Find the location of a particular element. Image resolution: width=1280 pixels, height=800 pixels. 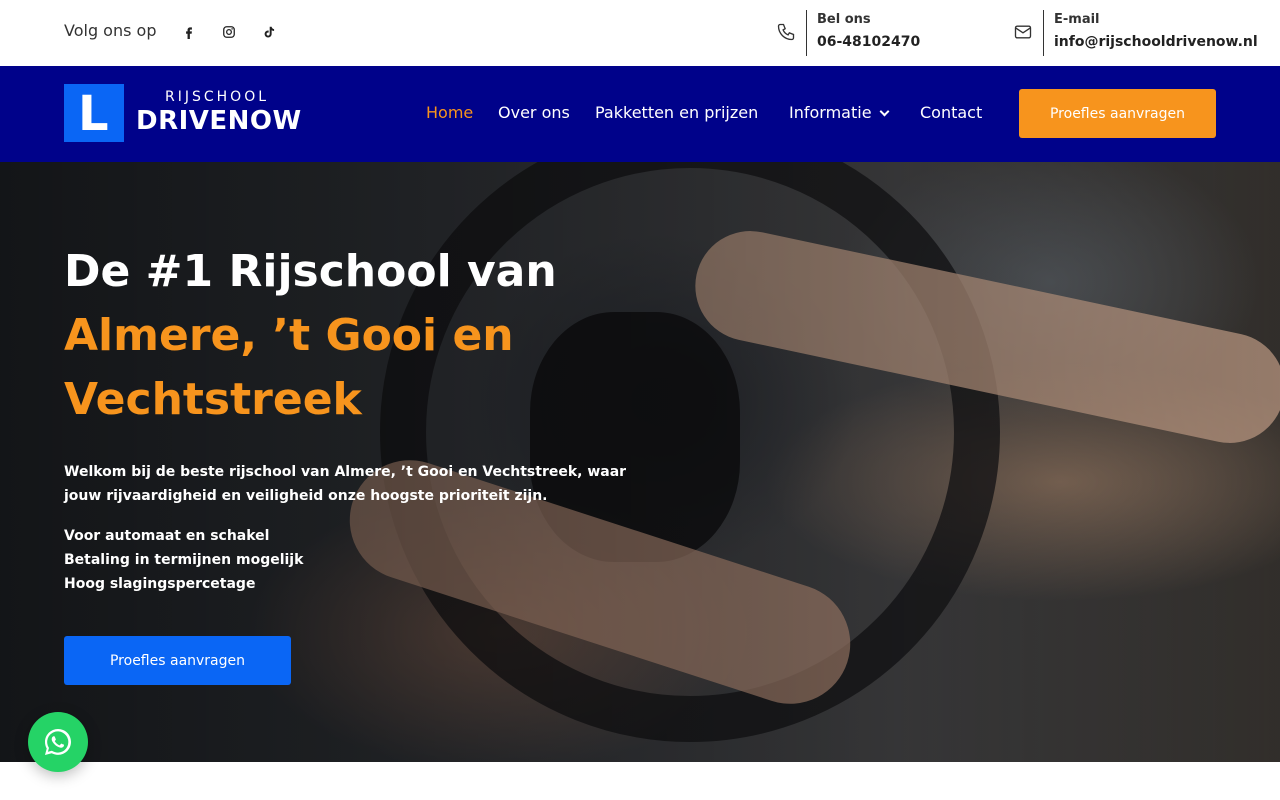

phone-number-link: 06-48102470 is located at coordinates (868, 42).